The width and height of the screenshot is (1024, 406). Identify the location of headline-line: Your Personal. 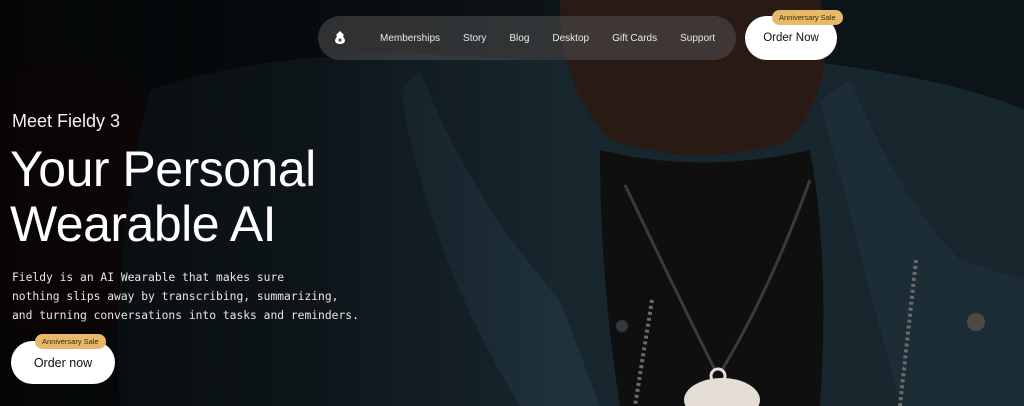
(163, 169).